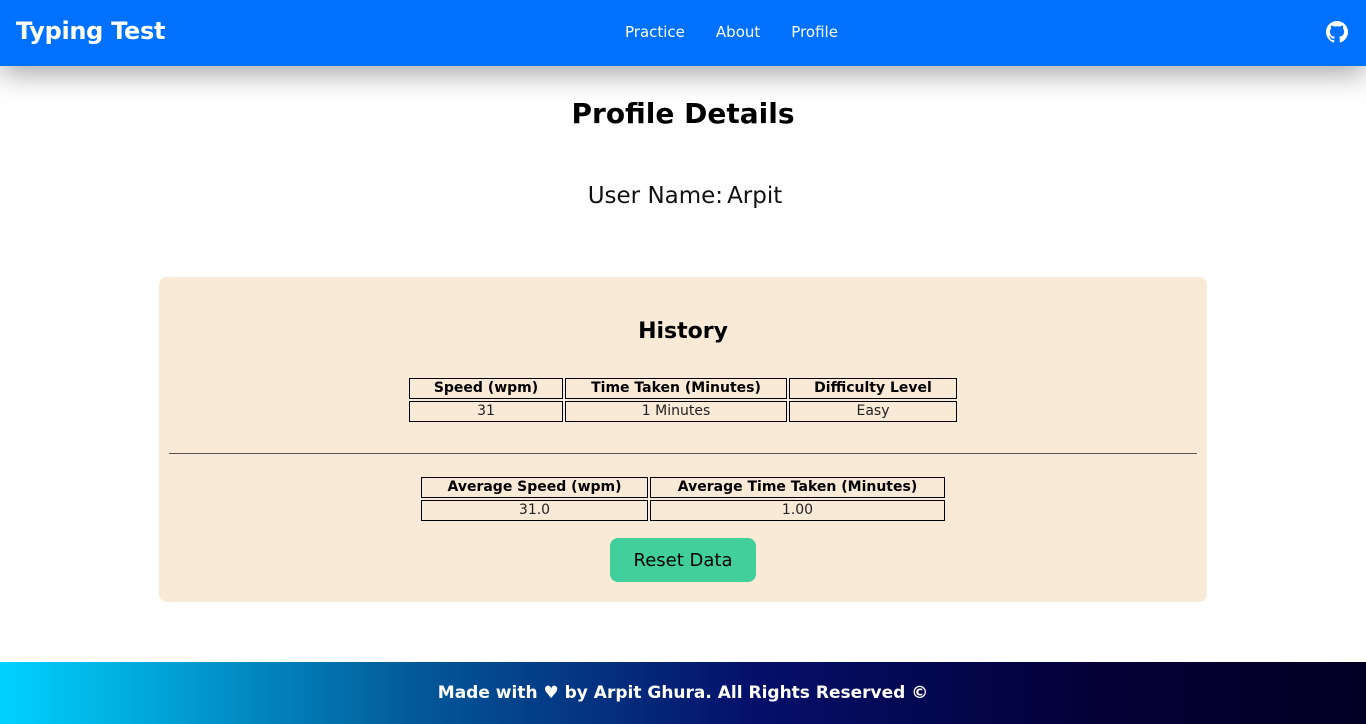 The height and width of the screenshot is (724, 1366). What do you see at coordinates (486, 388) in the screenshot?
I see `column-header-speed: Speed (wpm)` at bounding box center [486, 388].